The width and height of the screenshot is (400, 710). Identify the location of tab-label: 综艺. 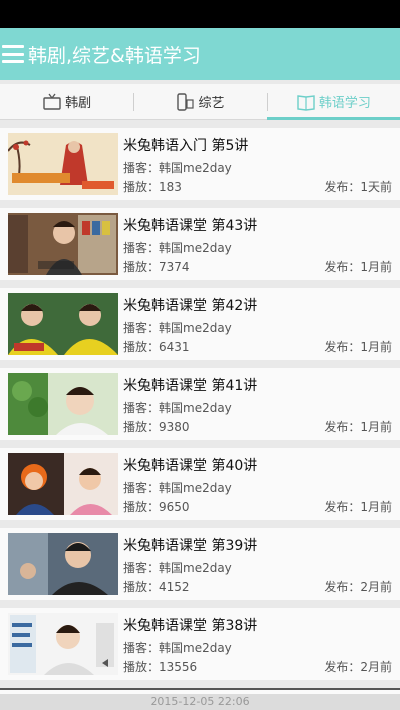
(211, 103).